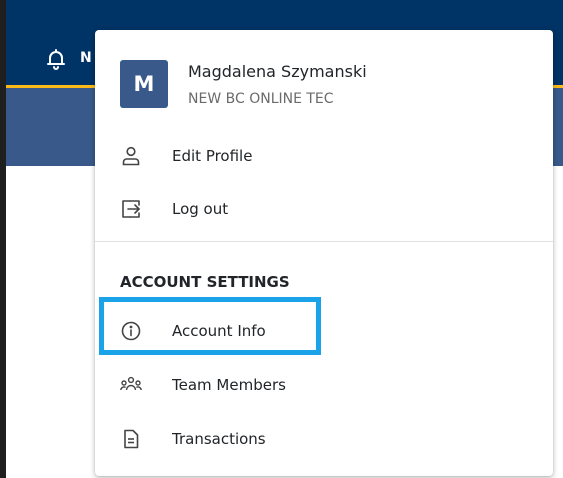 The height and width of the screenshot is (478, 563). I want to click on account-info-menu-item: Account Info, so click(193, 331).